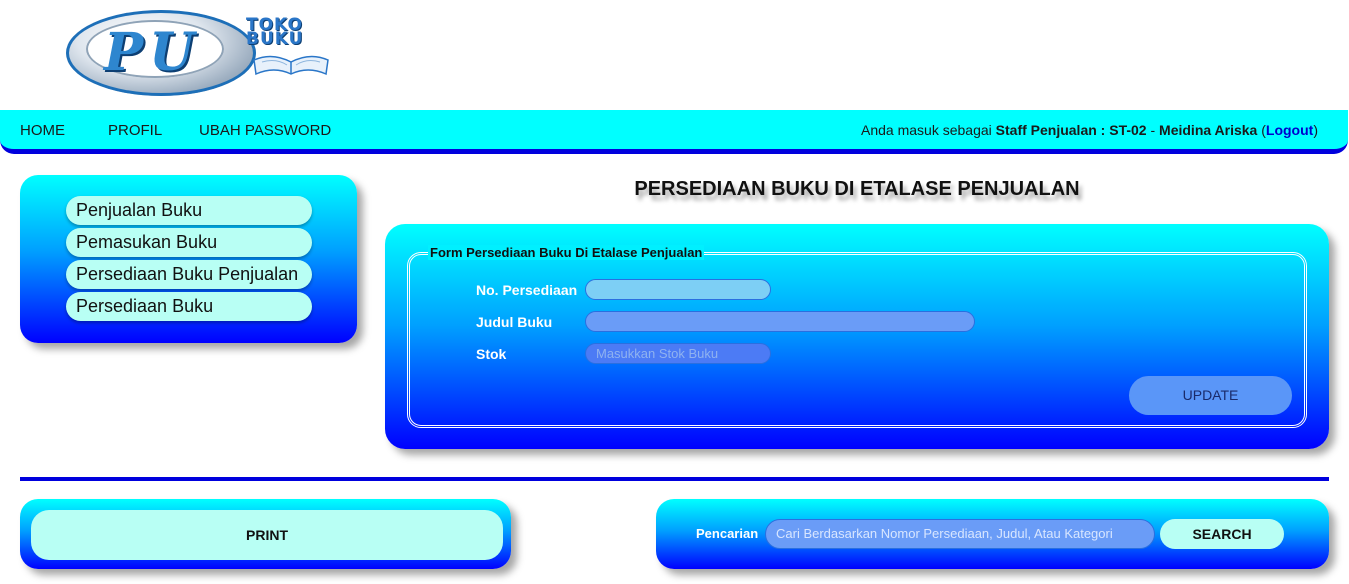  Describe the element at coordinates (926, 130) in the screenshot. I see `user-prefix: Anda masuk sebagai` at that location.